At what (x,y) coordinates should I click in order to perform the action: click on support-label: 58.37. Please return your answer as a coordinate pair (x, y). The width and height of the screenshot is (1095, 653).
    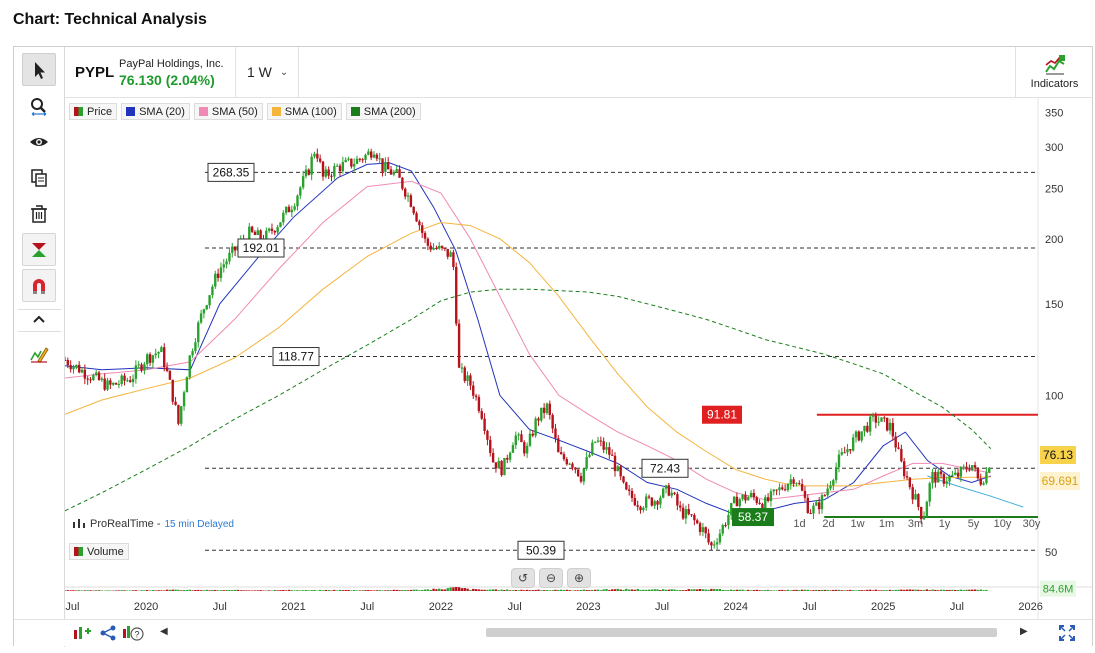
    Looking at the image, I should click on (753, 517).